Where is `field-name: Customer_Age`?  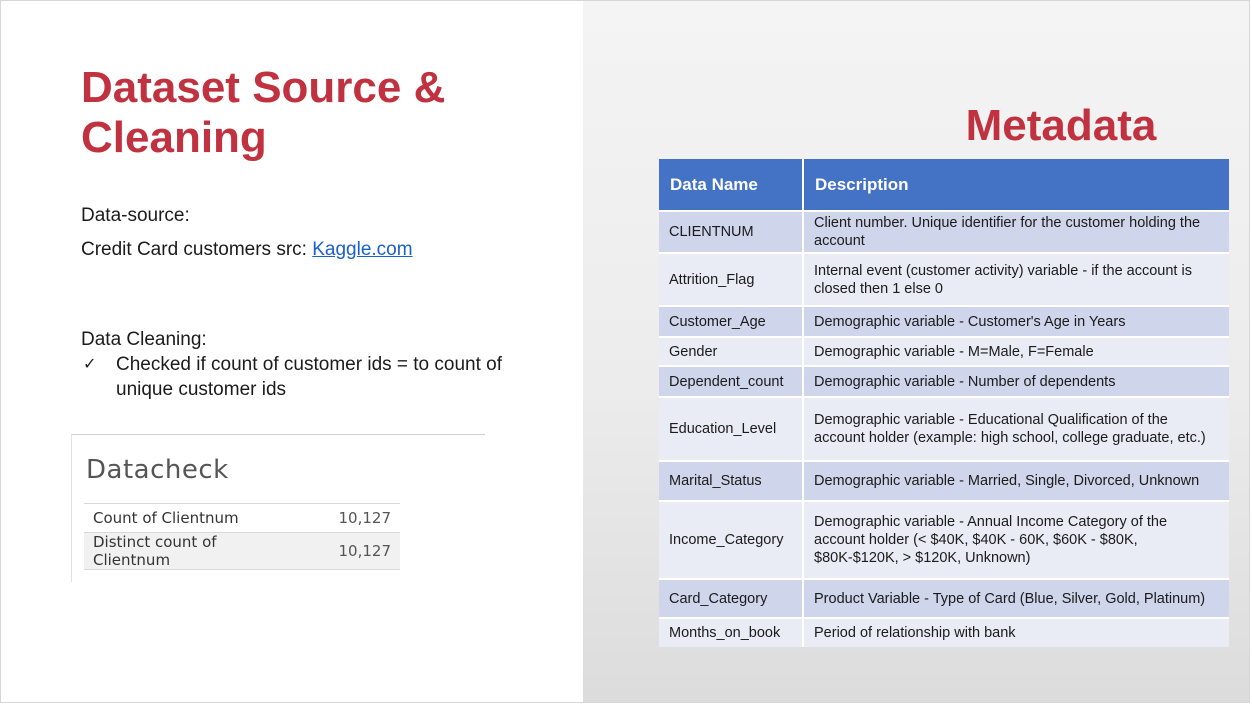 field-name: Customer_Age is located at coordinates (731, 321).